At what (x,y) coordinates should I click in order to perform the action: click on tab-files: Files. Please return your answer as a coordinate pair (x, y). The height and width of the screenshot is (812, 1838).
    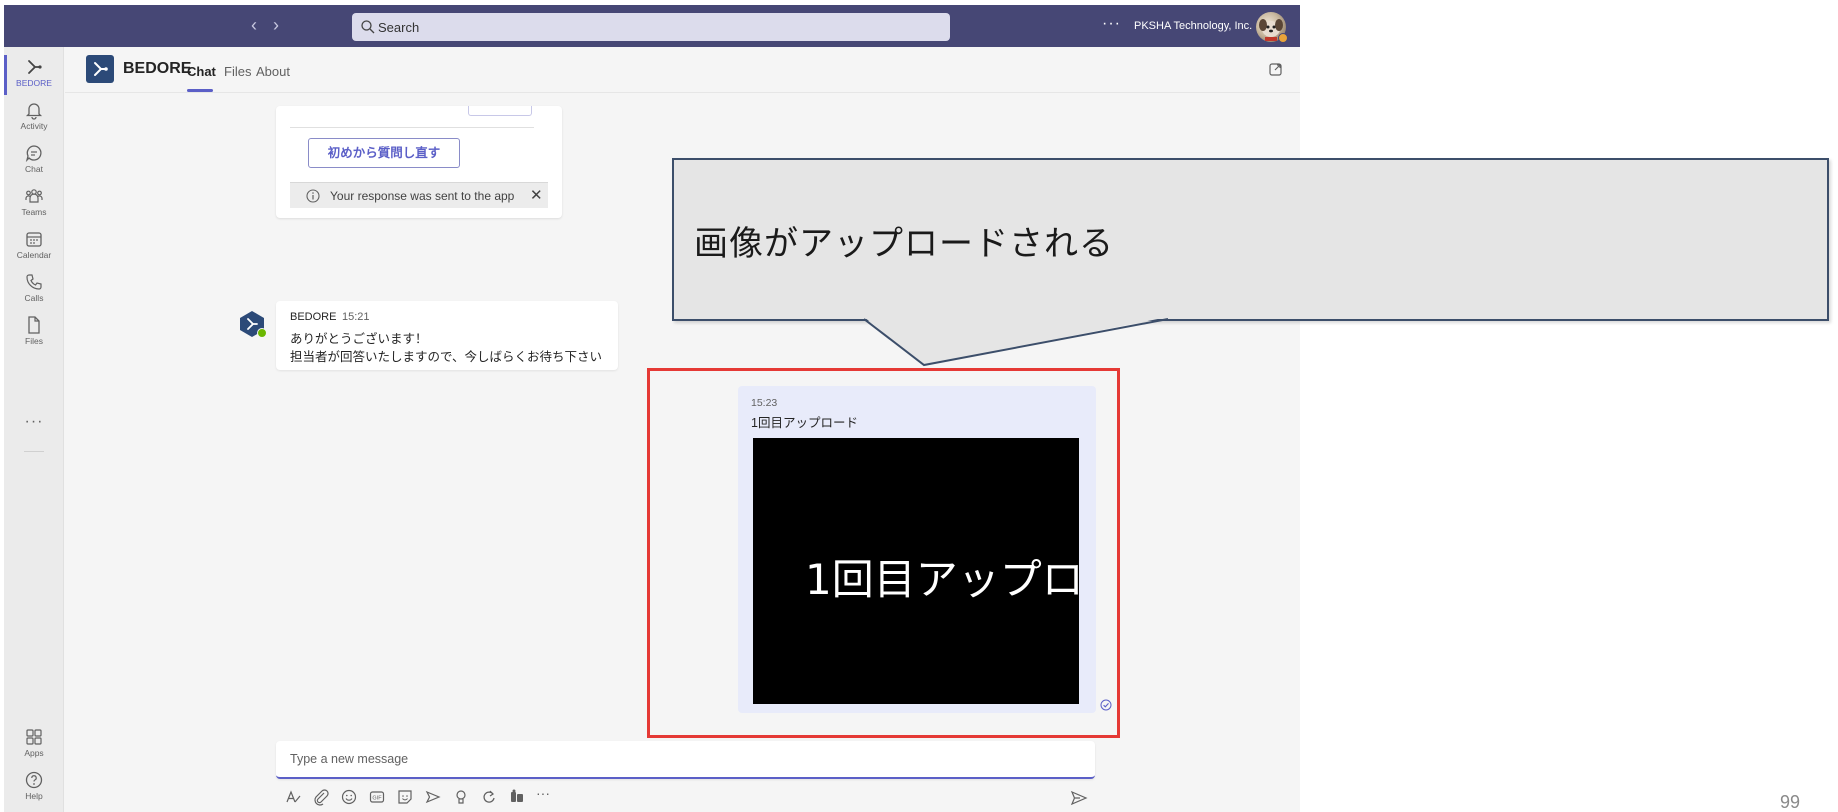
    Looking at the image, I should click on (237, 71).